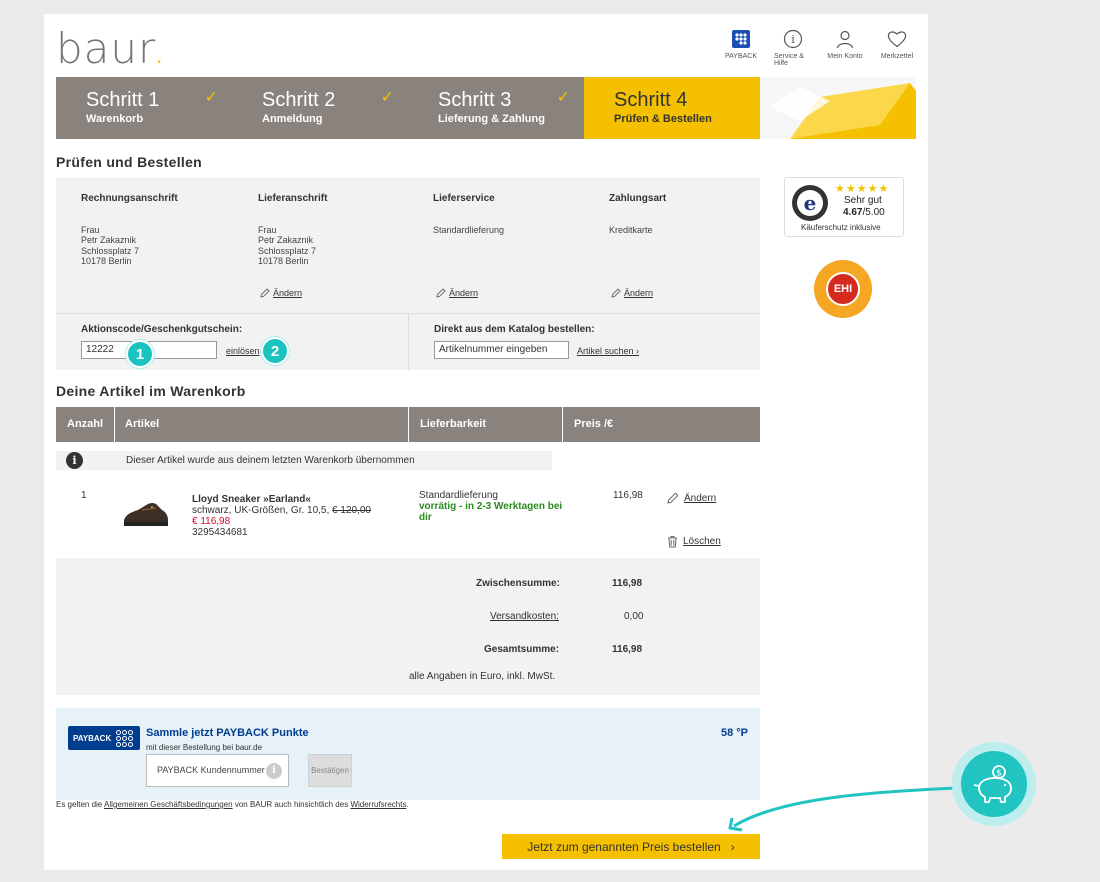 This screenshot has width=1100, height=882. I want to click on search-label: Artikel suchen, so click(605, 351).